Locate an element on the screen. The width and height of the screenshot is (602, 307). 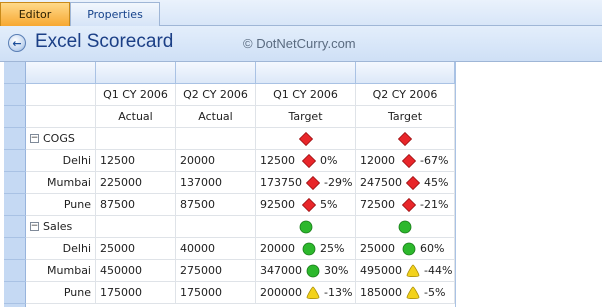
target-kpi-cell: 25000 60% is located at coordinates (405, 249).